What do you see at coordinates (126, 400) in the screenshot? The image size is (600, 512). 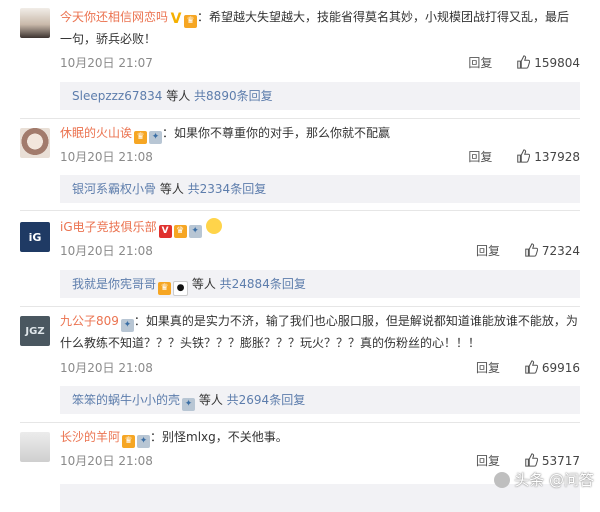 I see `reply-user-link: 笨笨的蜗牛小小的壳` at bounding box center [126, 400].